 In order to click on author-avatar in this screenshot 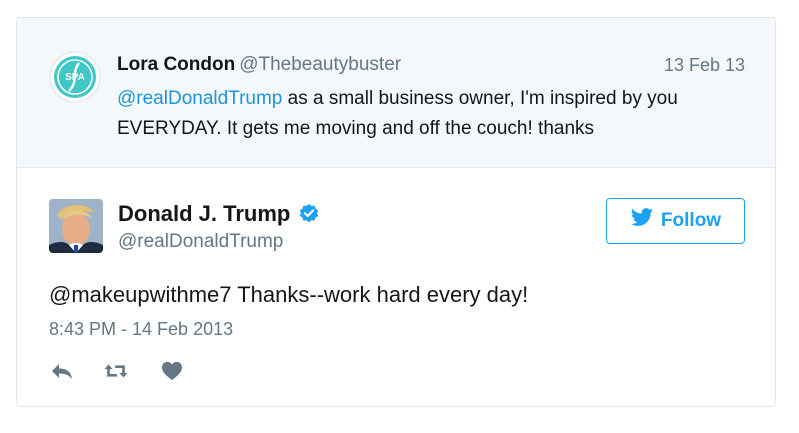, I will do `click(76, 226)`.